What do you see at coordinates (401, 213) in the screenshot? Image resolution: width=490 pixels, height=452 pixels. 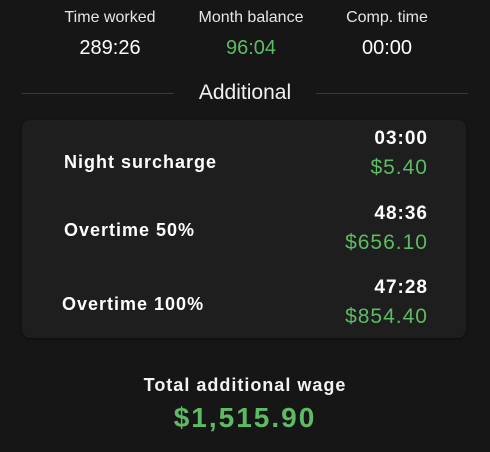 I see `overtime-50-time: 48:36` at bounding box center [401, 213].